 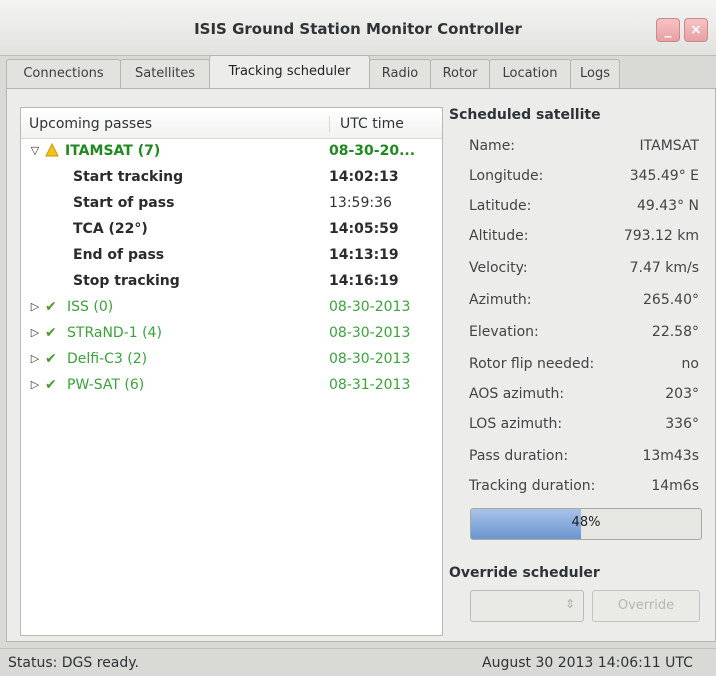 What do you see at coordinates (52, 150) in the screenshot?
I see `warning-icon` at bounding box center [52, 150].